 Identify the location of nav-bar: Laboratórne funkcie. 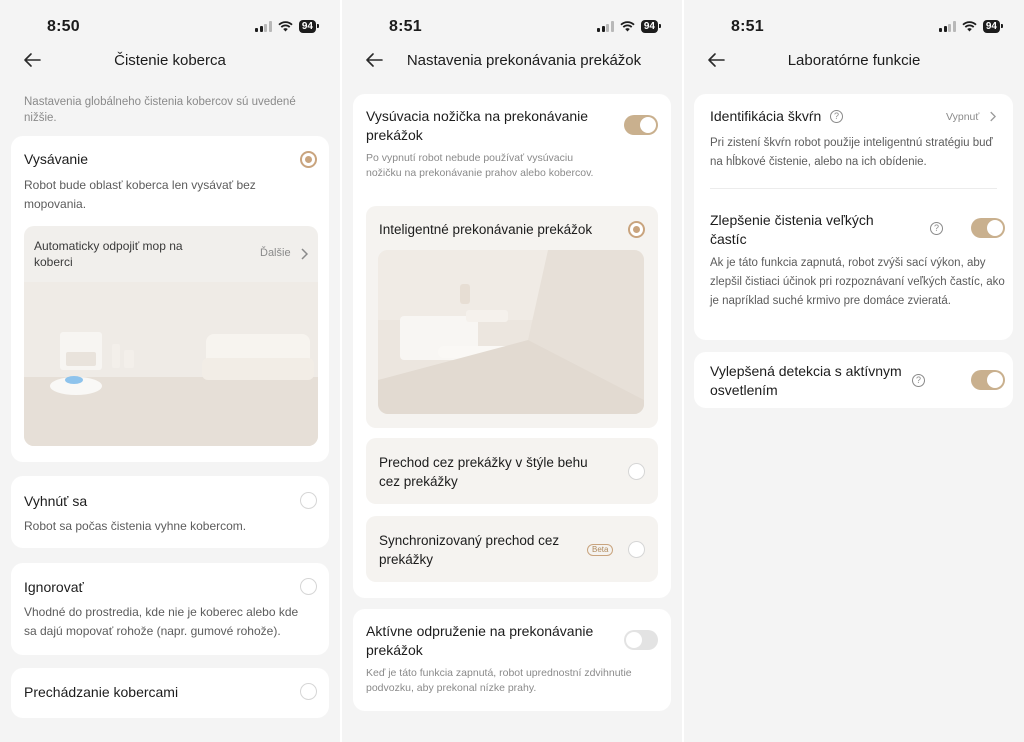
(854, 61).